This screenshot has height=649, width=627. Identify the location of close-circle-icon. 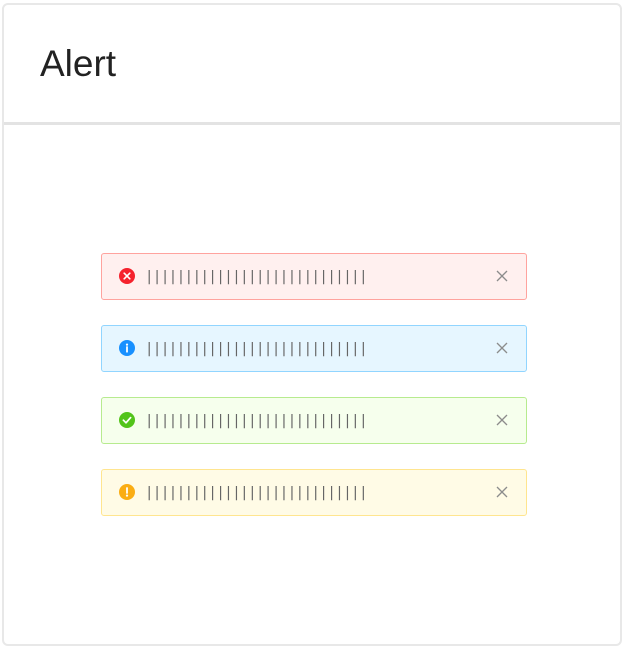
(127, 276).